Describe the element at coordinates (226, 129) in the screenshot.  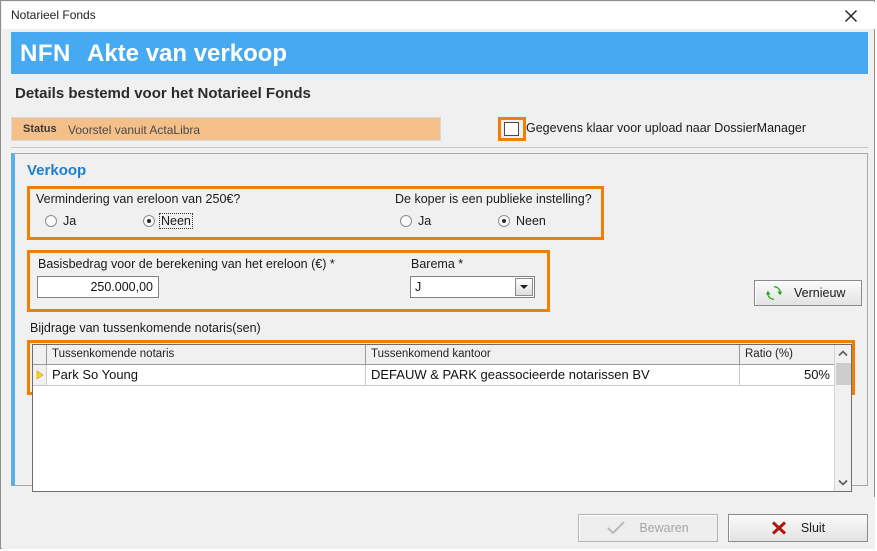
I see `status-bar: Status Voorstel vanuit ActaLibra` at that location.